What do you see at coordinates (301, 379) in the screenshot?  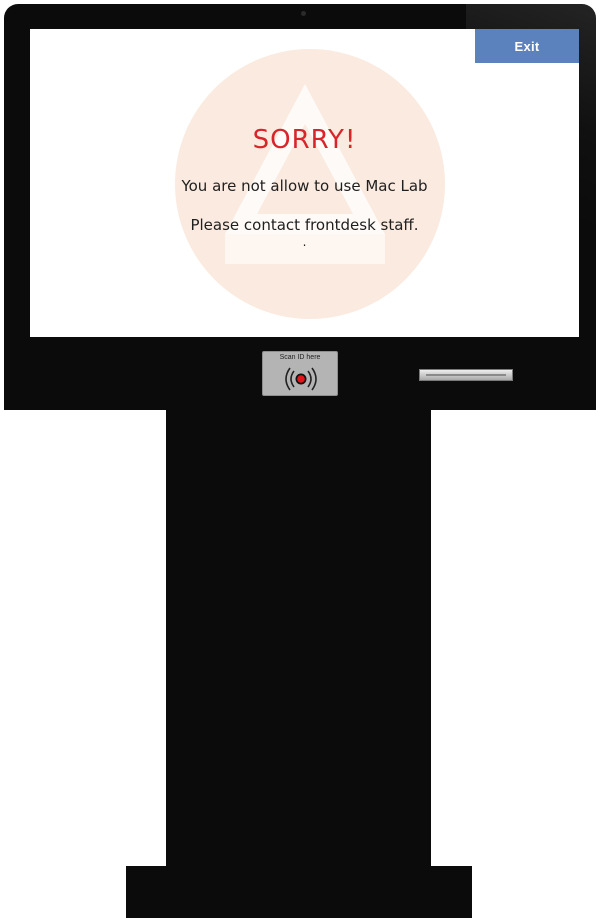 I see `nfc-scan-icon` at bounding box center [301, 379].